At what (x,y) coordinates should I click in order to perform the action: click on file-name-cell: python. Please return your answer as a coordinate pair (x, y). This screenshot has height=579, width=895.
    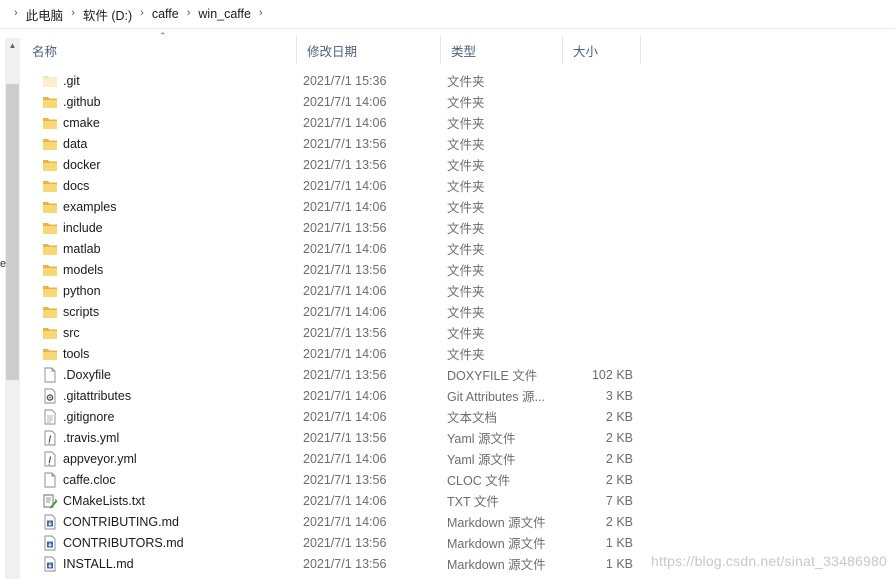
    Looking at the image, I should click on (159, 291).